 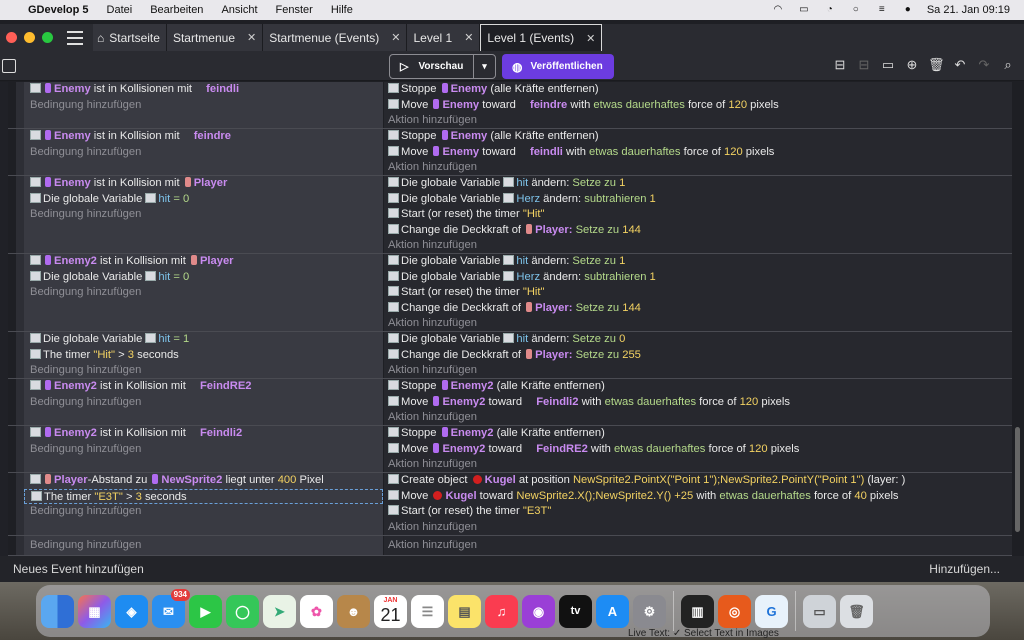 What do you see at coordinates (912, 65) in the screenshot?
I see `add-more-icon: ⊕` at bounding box center [912, 65].